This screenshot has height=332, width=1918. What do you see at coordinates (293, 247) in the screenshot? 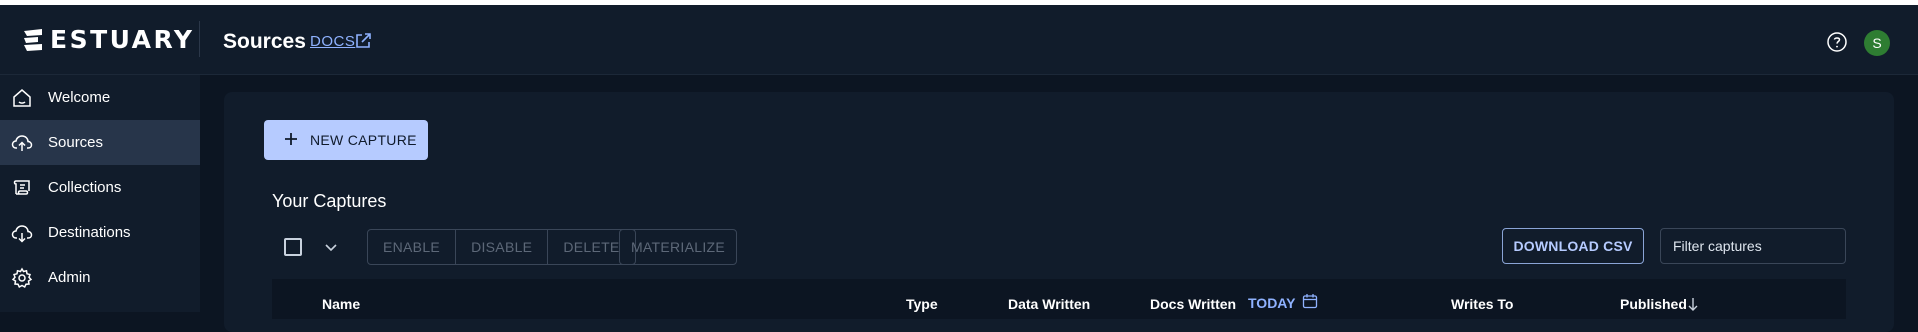
I see `select-all-checkbox` at bounding box center [293, 247].